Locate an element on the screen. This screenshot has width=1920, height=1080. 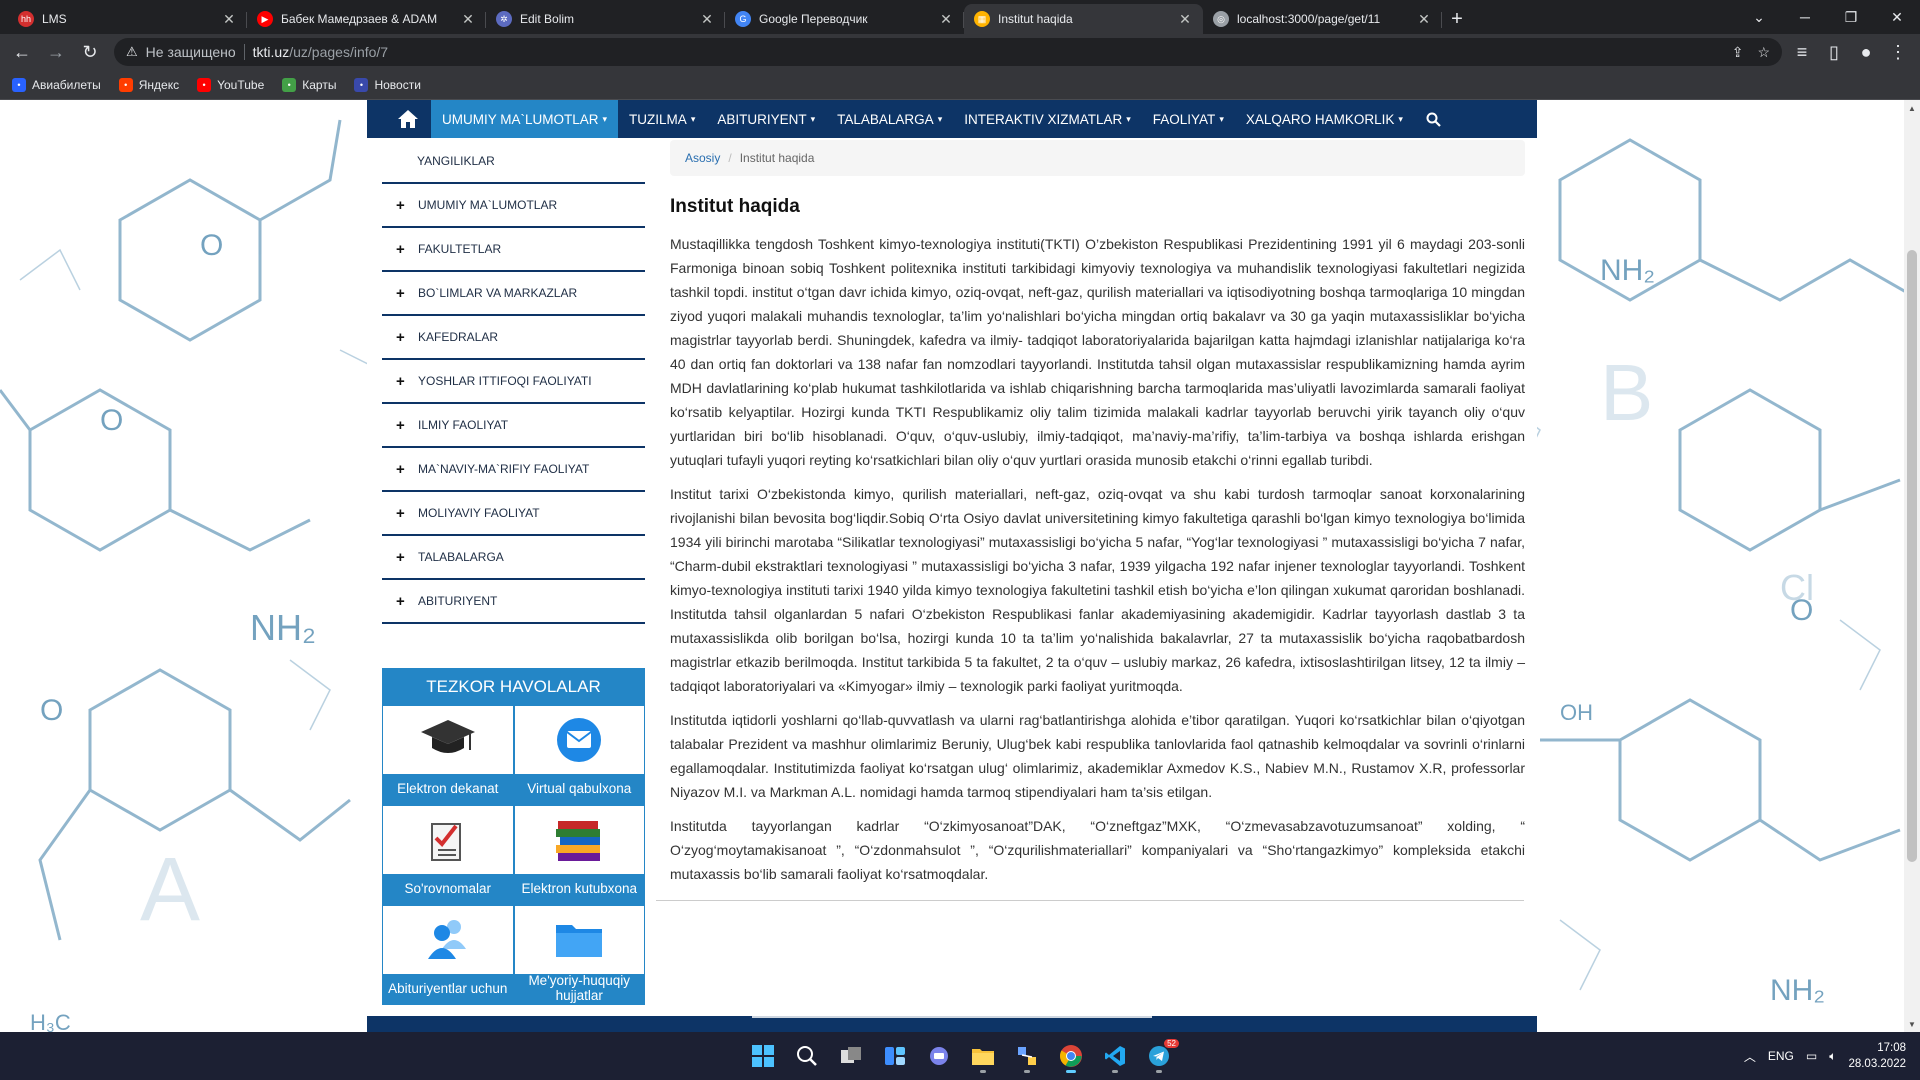
widgets-icon is located at coordinates (895, 1056).